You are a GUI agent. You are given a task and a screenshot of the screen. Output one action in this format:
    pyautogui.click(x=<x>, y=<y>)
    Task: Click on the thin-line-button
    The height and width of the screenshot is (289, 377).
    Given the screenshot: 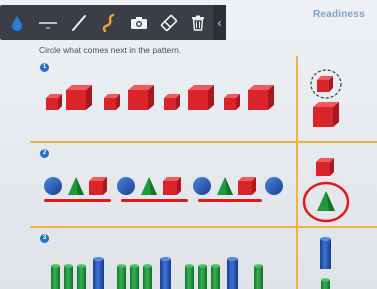 What is the action you would take?
    pyautogui.click(x=48, y=22)
    